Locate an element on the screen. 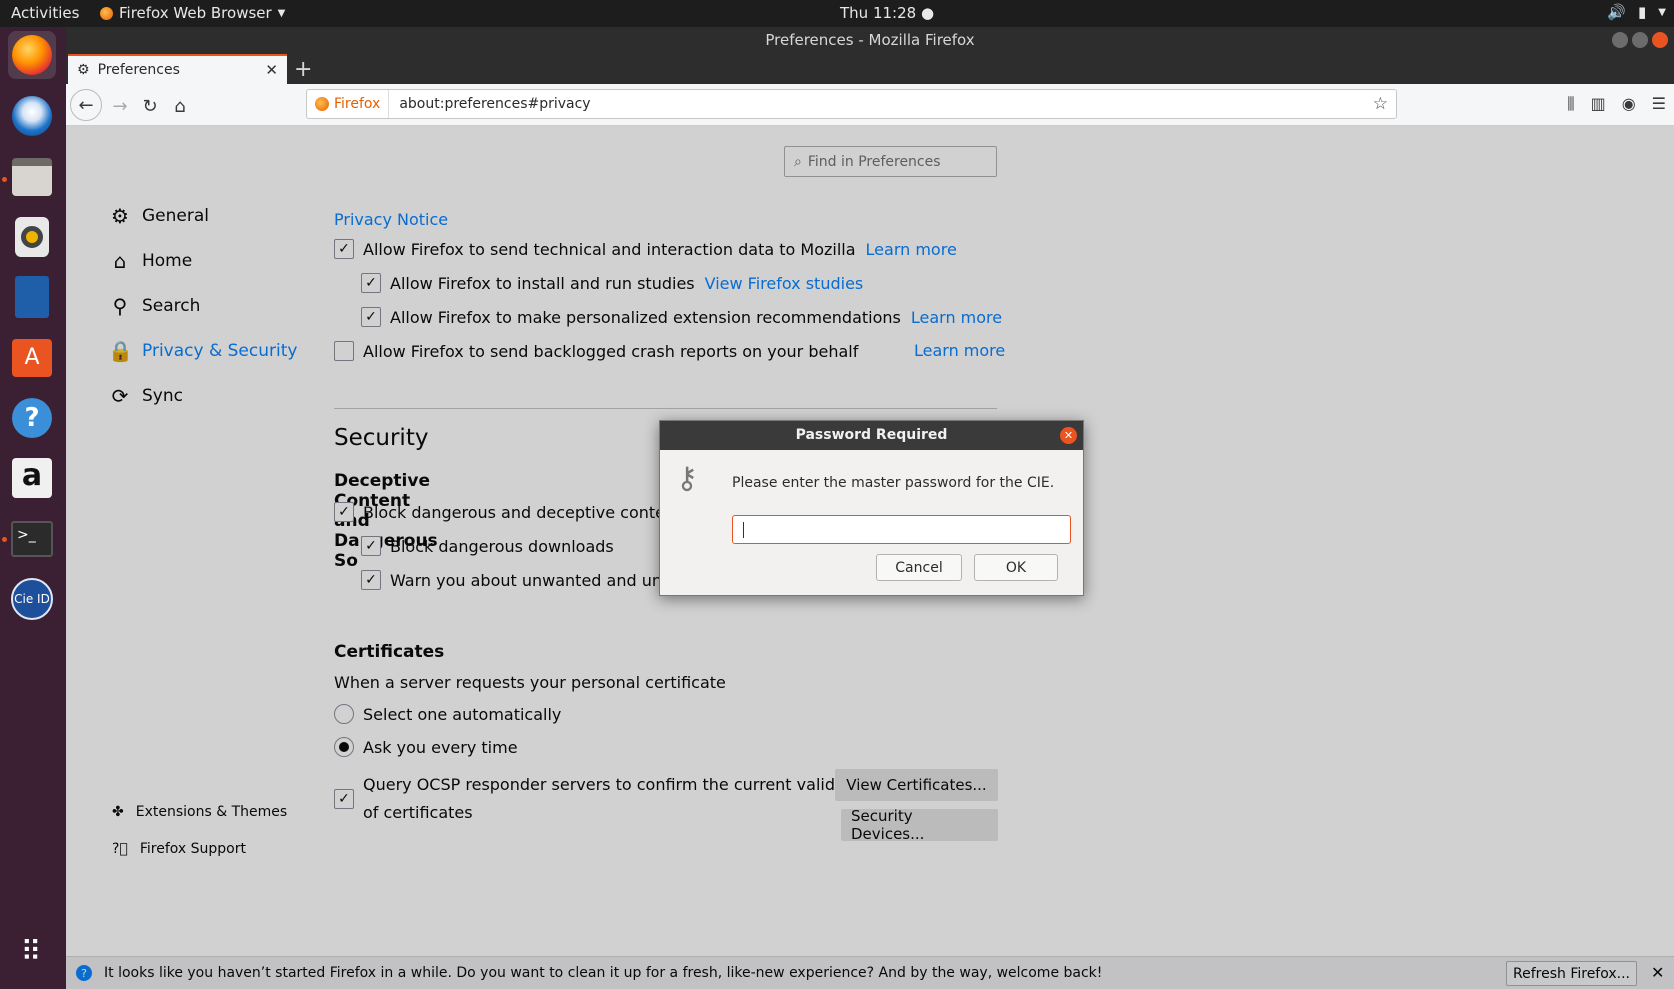  tab-bar: ⚙ Preferences ✕ + is located at coordinates (870, 69).